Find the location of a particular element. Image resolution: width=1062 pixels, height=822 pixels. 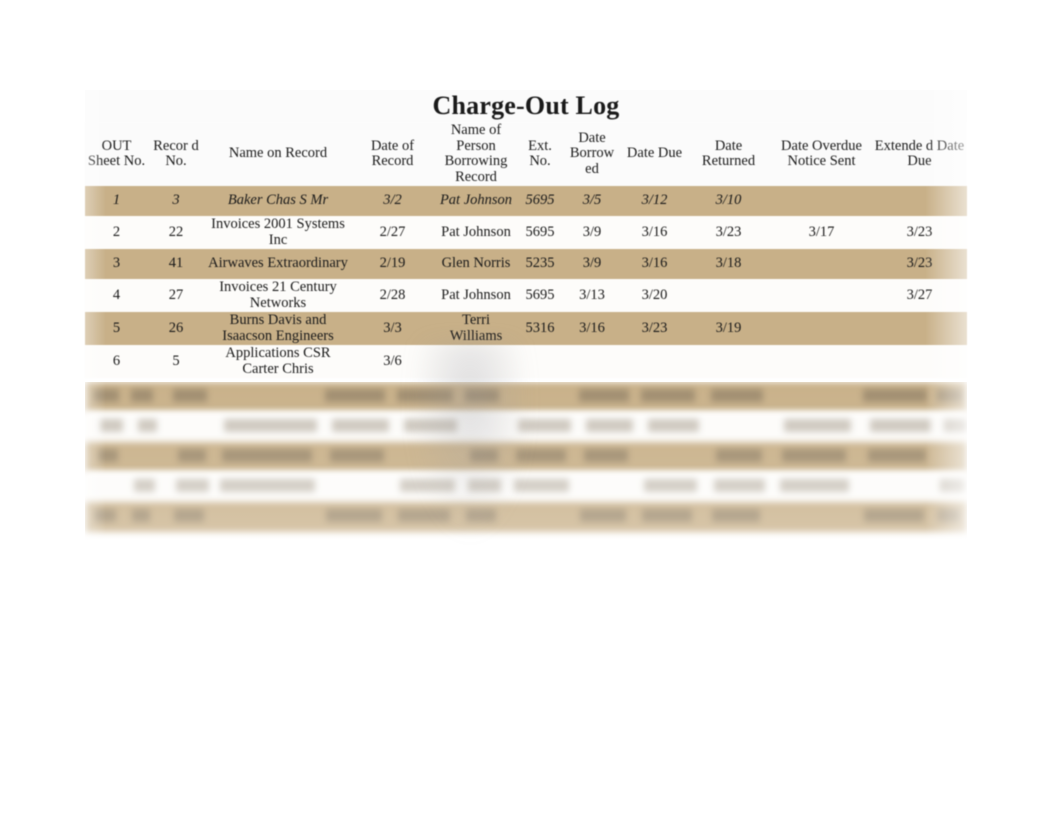

cell-date_of_record: 3/6 is located at coordinates (392, 360).